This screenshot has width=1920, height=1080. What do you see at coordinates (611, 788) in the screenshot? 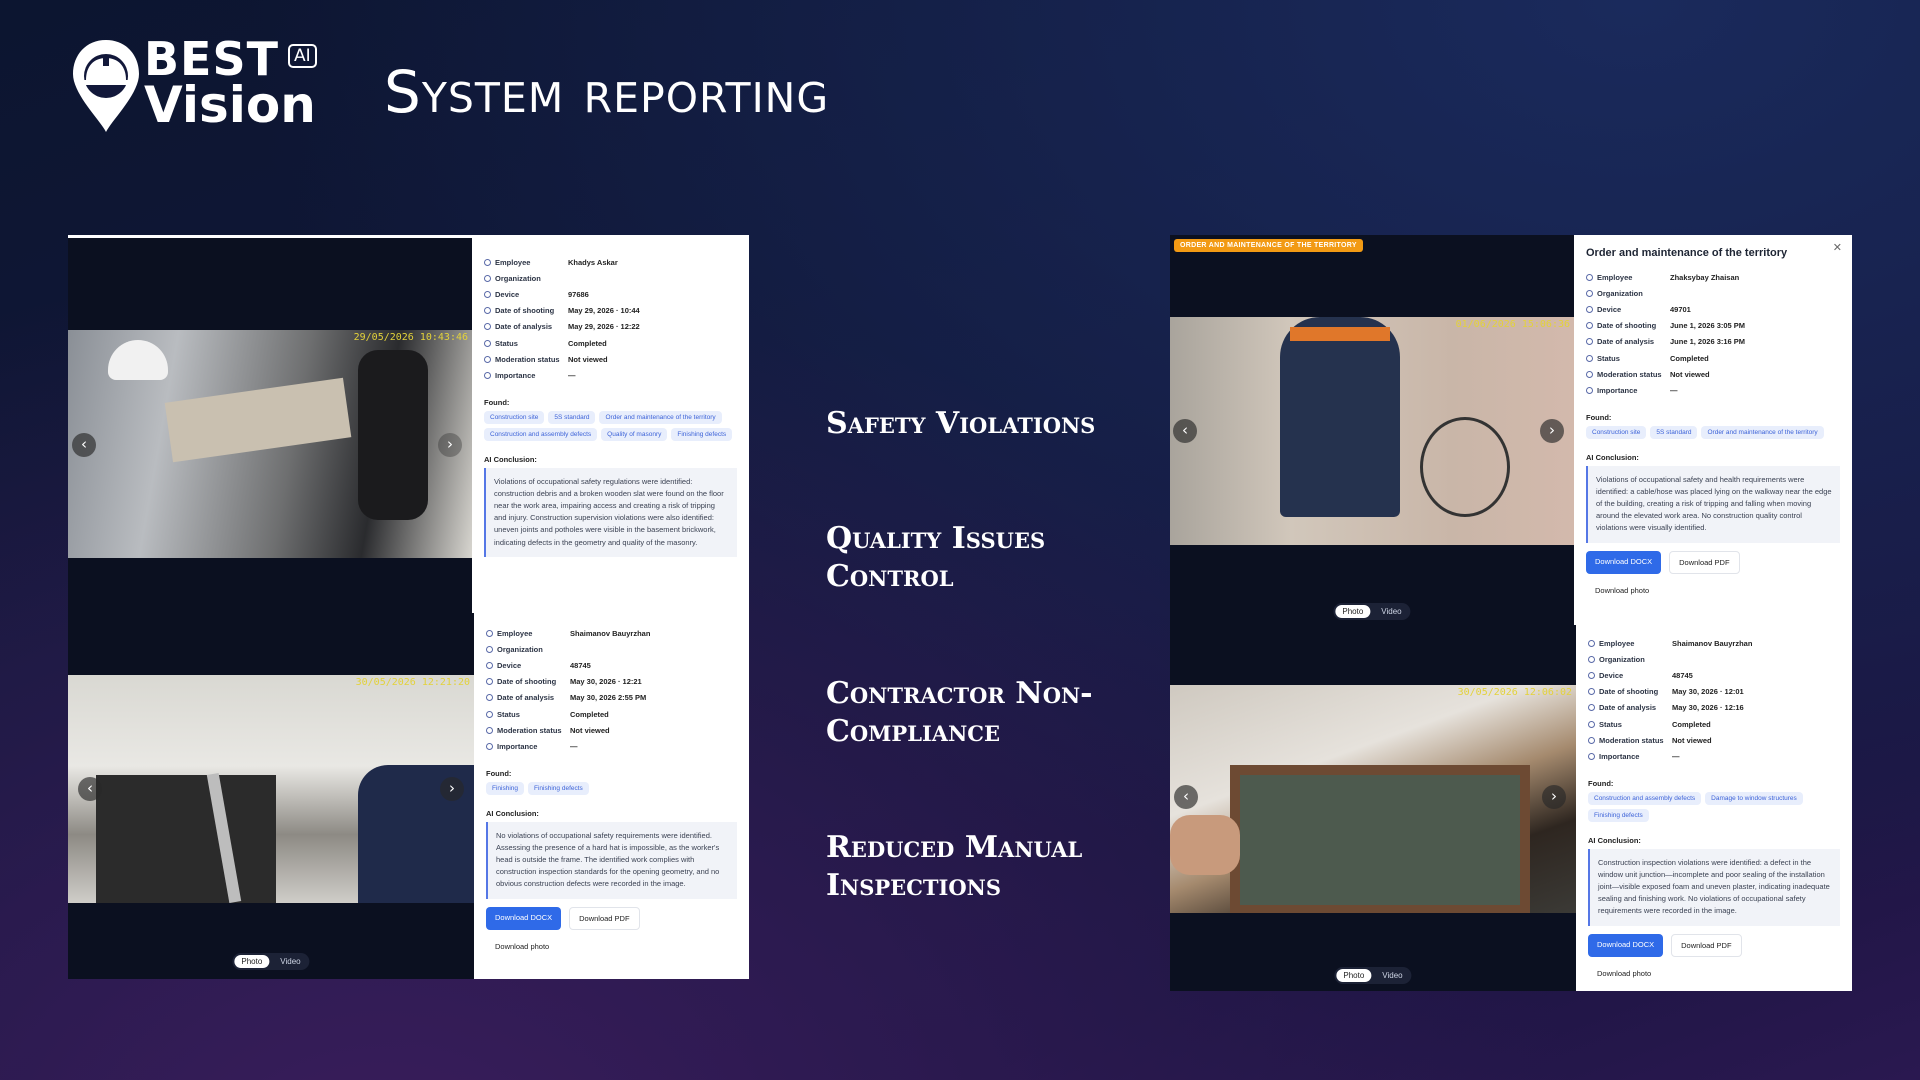
I see `found-tags: Finishing Finishing defects` at bounding box center [611, 788].